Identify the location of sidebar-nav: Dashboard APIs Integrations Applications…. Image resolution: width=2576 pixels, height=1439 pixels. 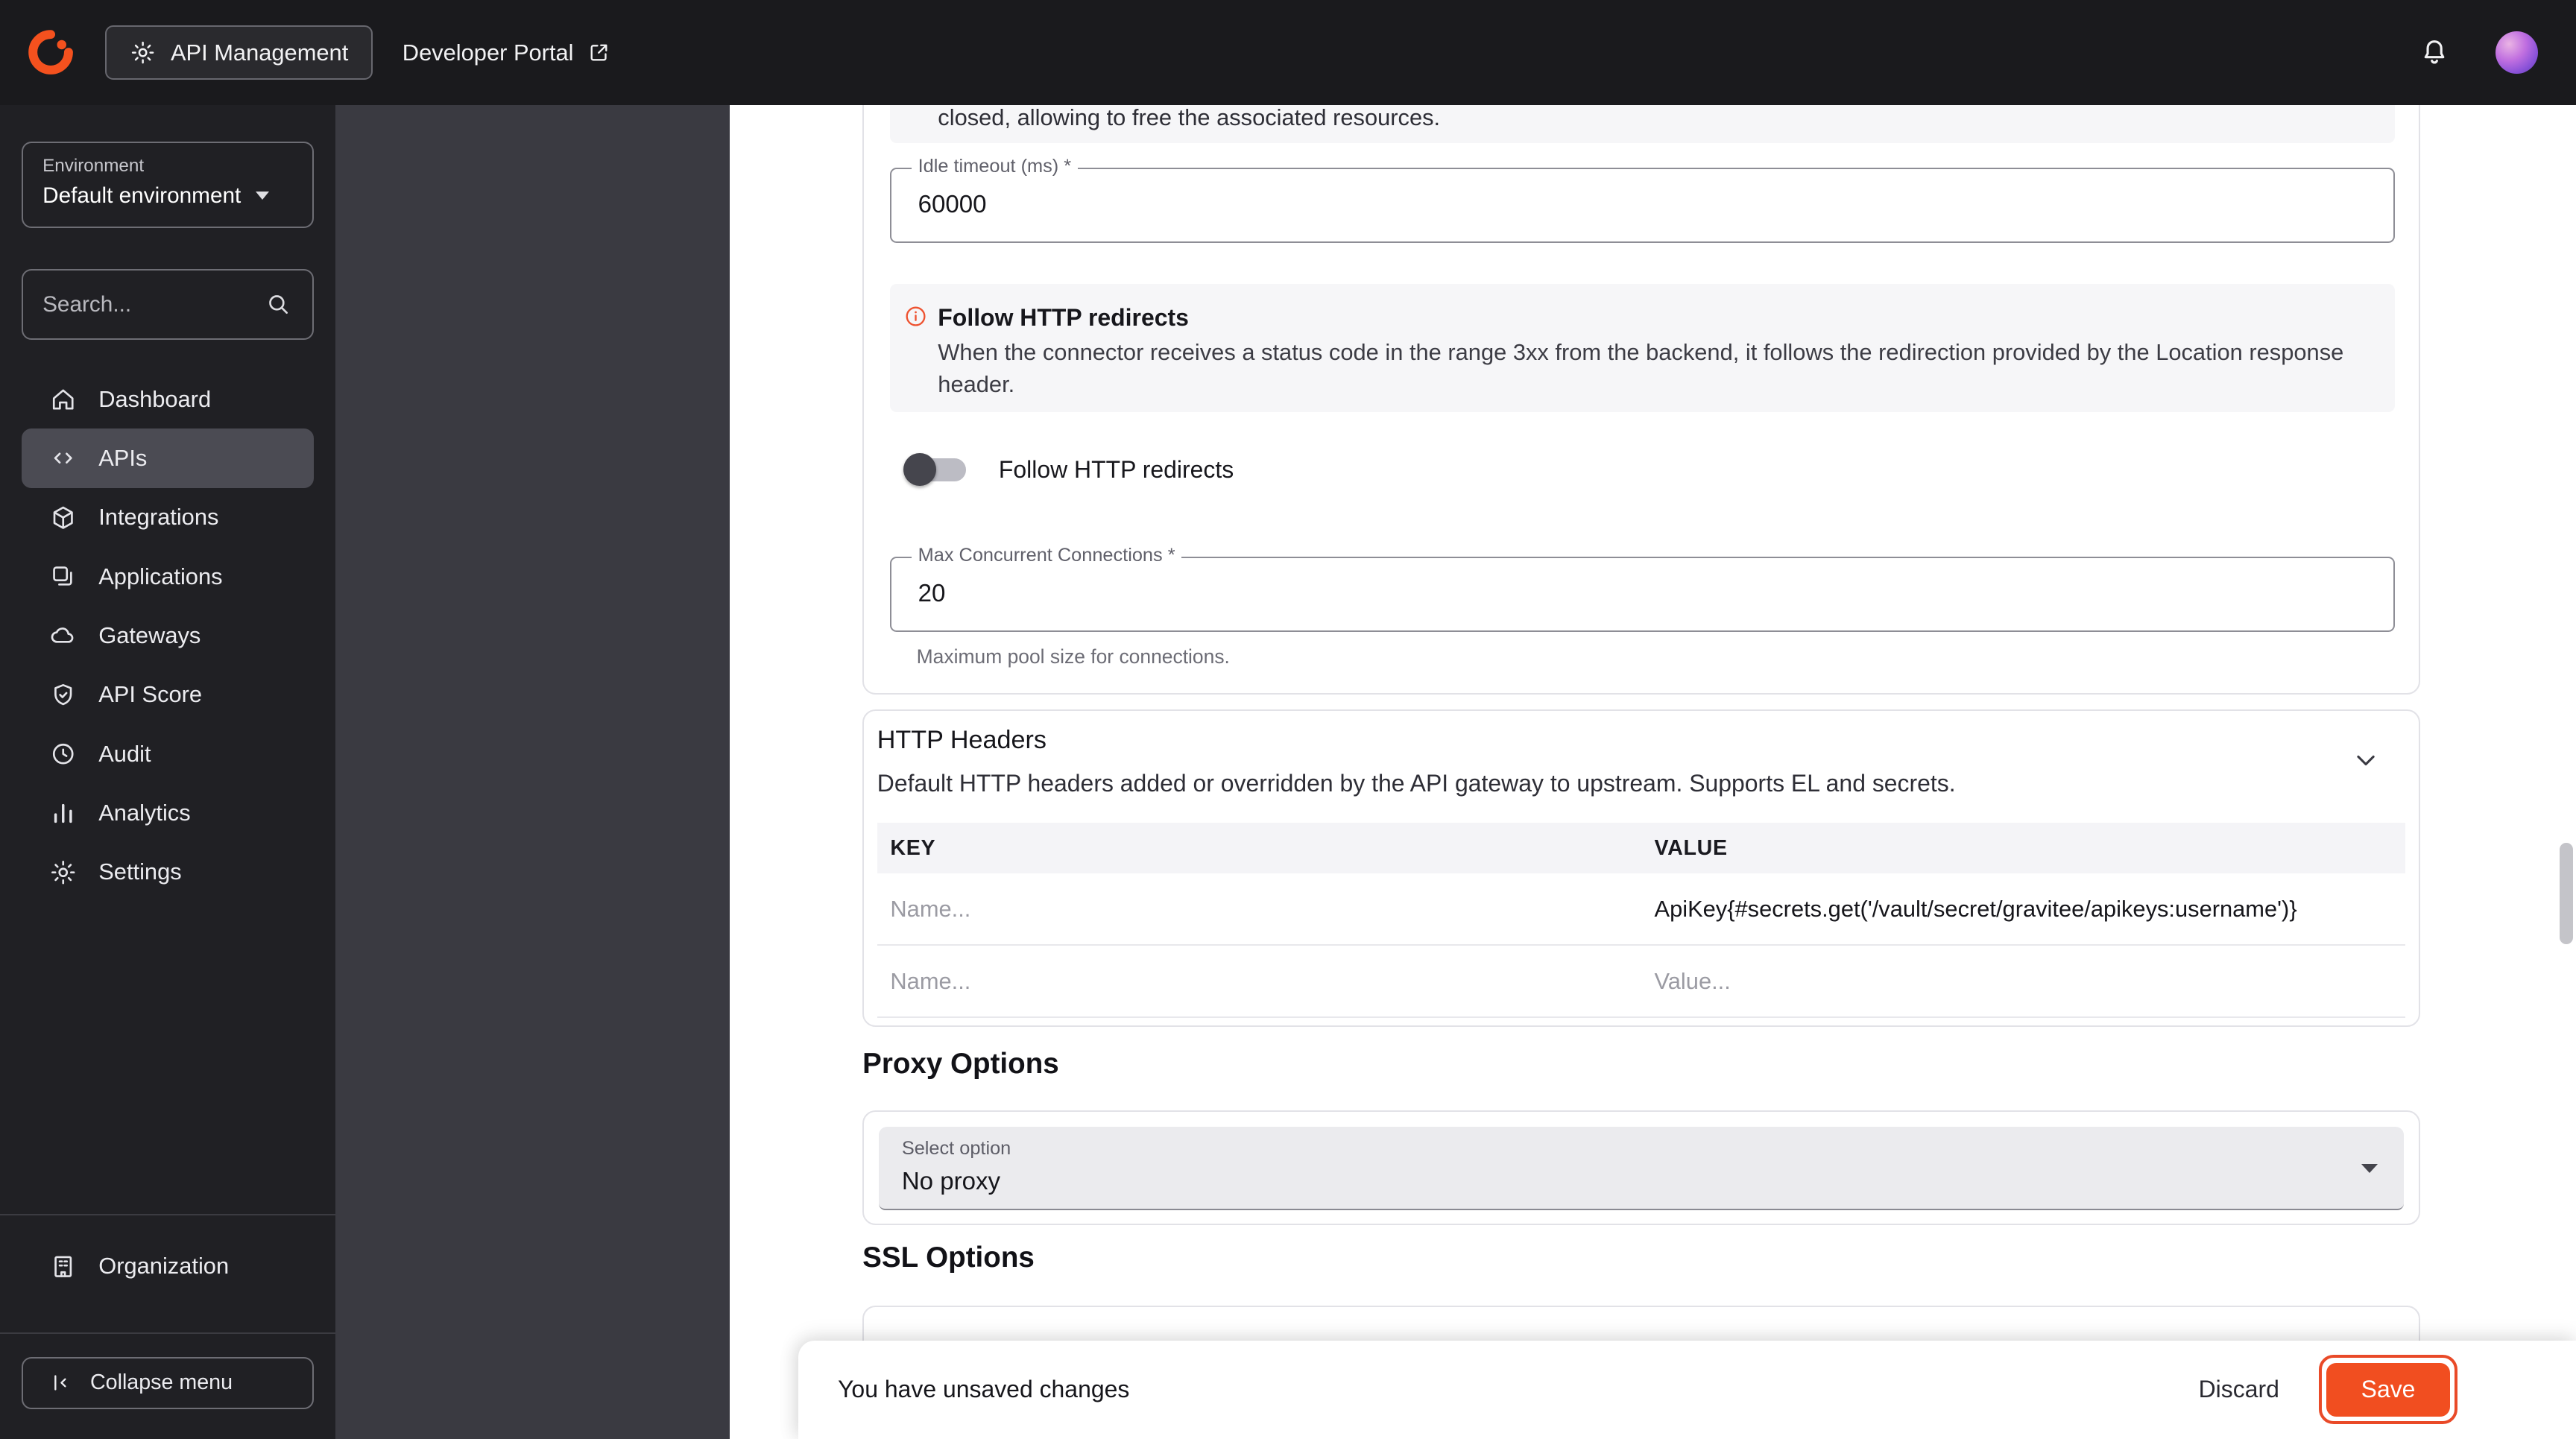
(167, 636).